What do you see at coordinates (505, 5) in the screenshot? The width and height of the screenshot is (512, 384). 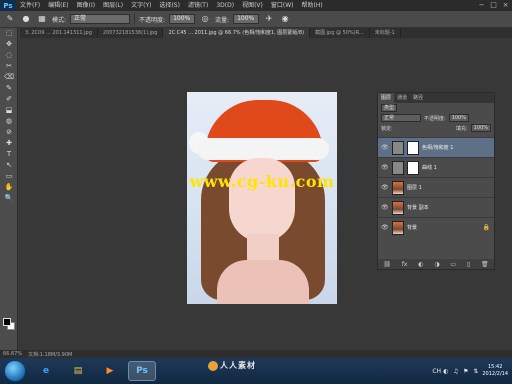 I see `close-button: ×` at bounding box center [505, 5].